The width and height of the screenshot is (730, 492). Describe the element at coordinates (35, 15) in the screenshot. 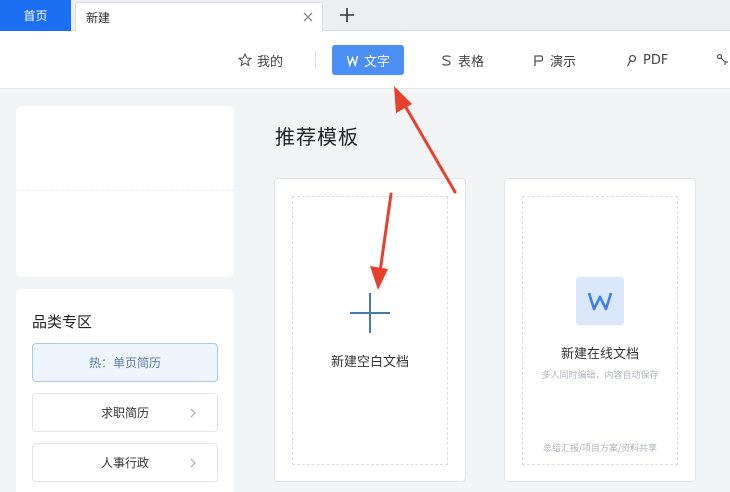

I see `tab-home: 首页` at that location.